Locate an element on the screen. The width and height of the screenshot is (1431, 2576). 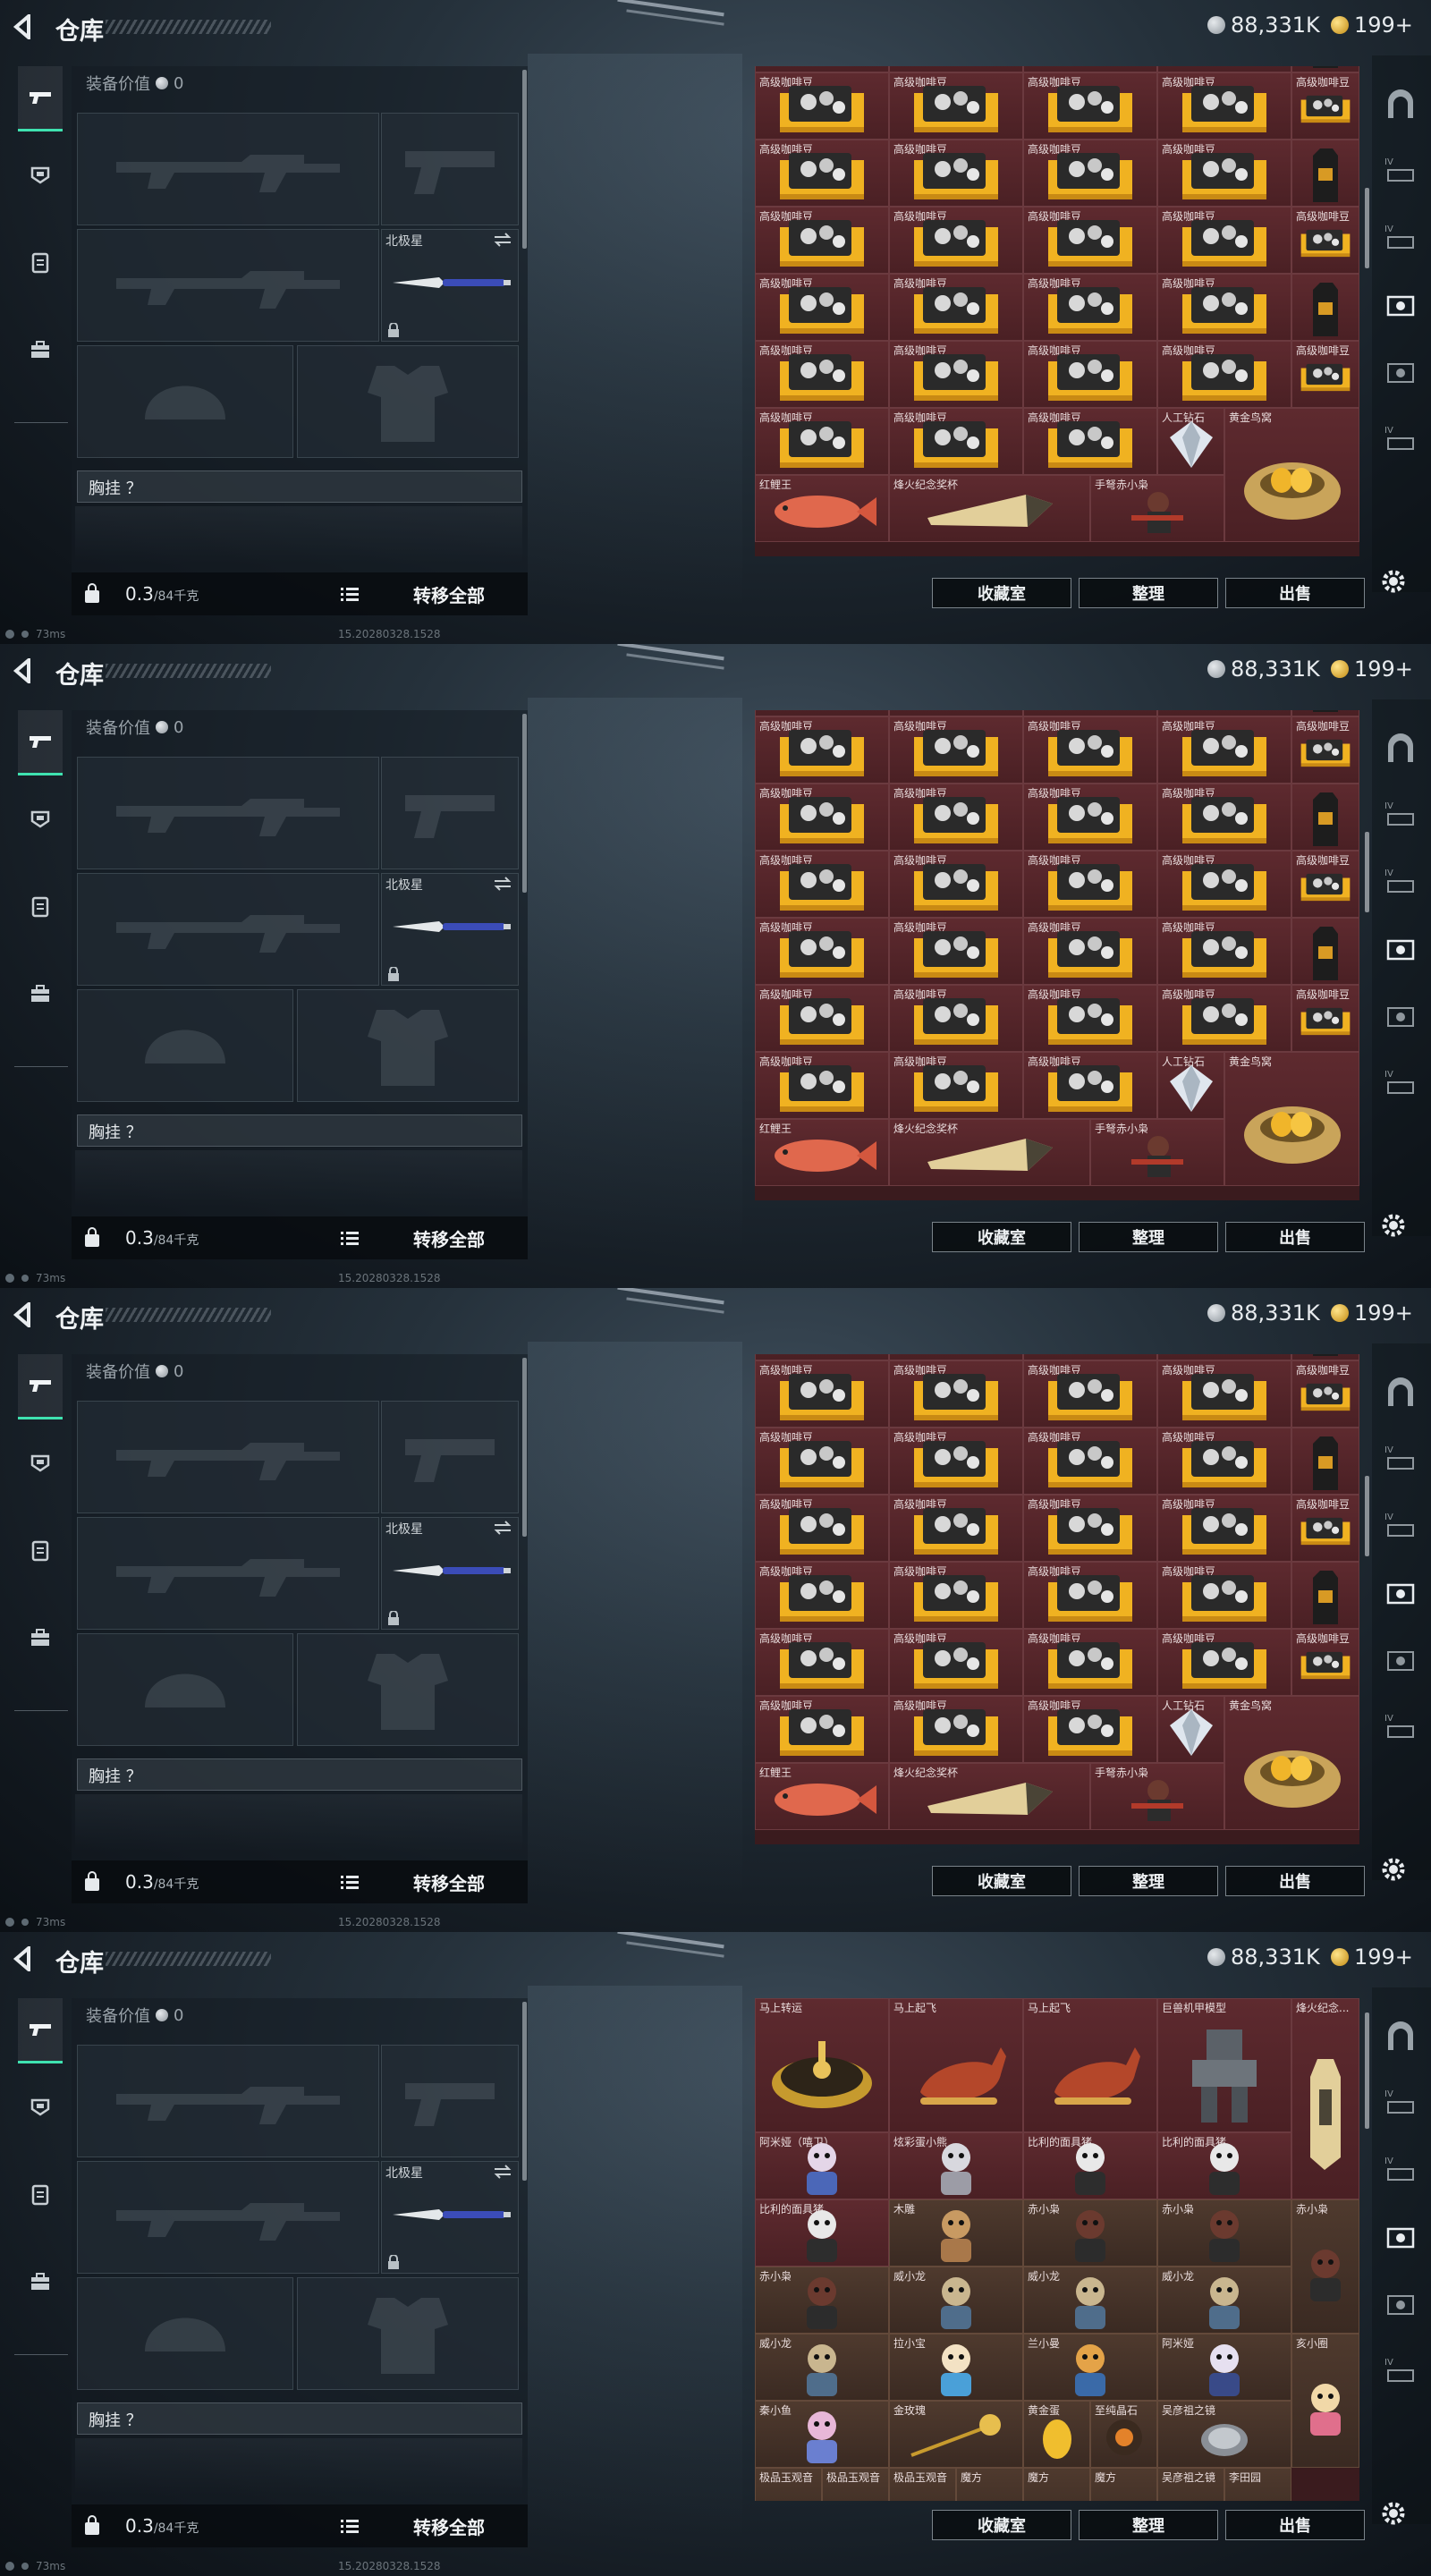
pistol-slot is located at coordinates (450, 813).